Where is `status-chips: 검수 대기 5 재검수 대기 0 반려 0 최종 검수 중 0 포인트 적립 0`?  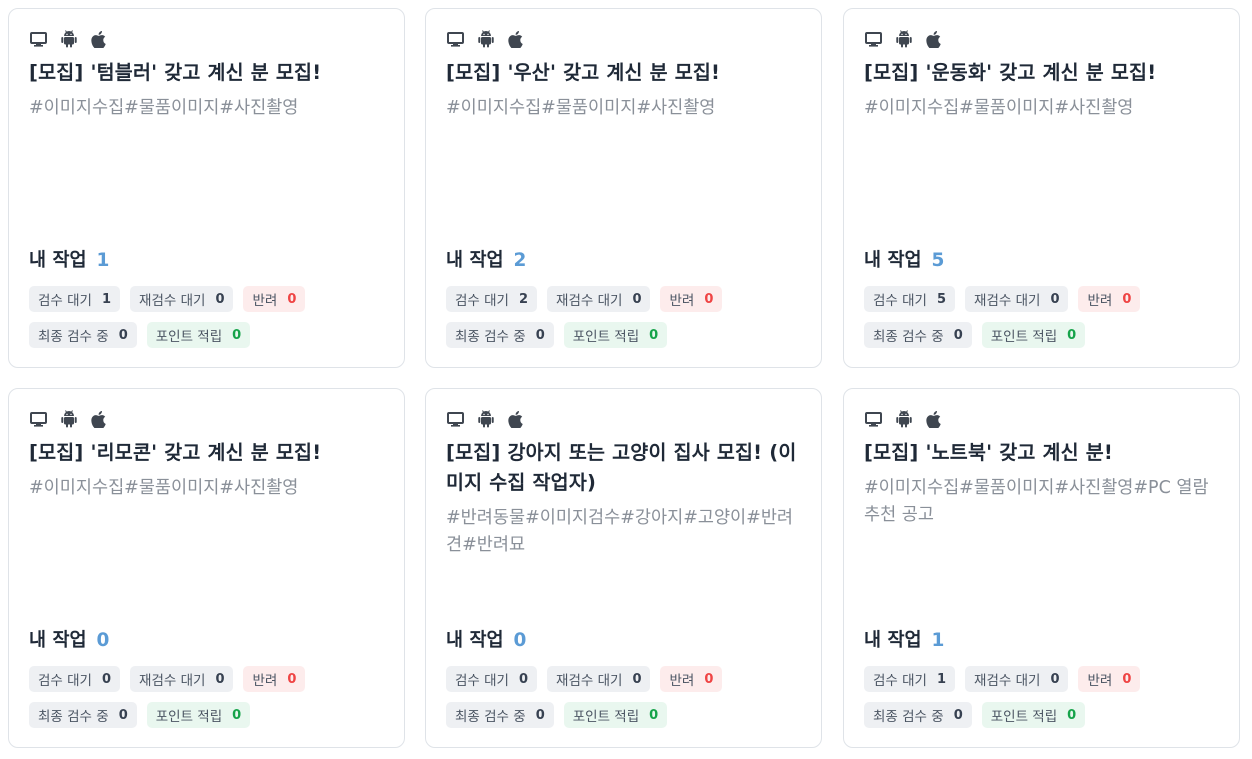 status-chips: 검수 대기 5 재검수 대기 0 반려 0 최종 검수 중 0 포인트 적립 0 is located at coordinates (1029, 317).